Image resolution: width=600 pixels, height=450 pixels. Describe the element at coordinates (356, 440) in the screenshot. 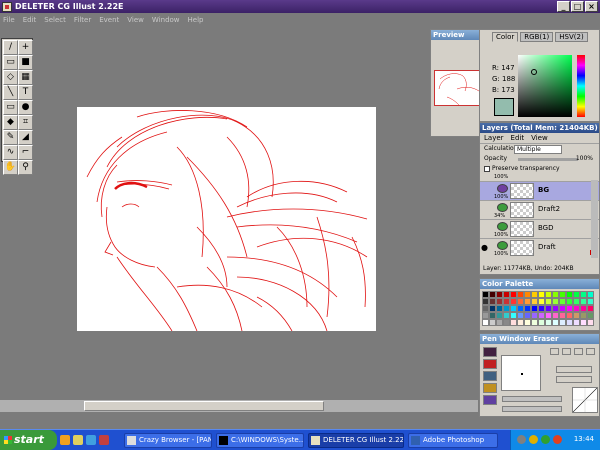

I see `taskbar-item-deleter: DELETER CG Illust 2.22E` at that location.